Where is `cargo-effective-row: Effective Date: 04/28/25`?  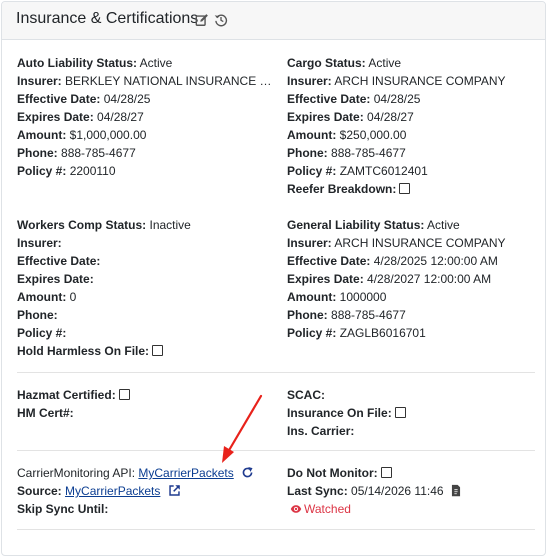
cargo-effective-row: Effective Date: 04/28/25 is located at coordinates (354, 99).